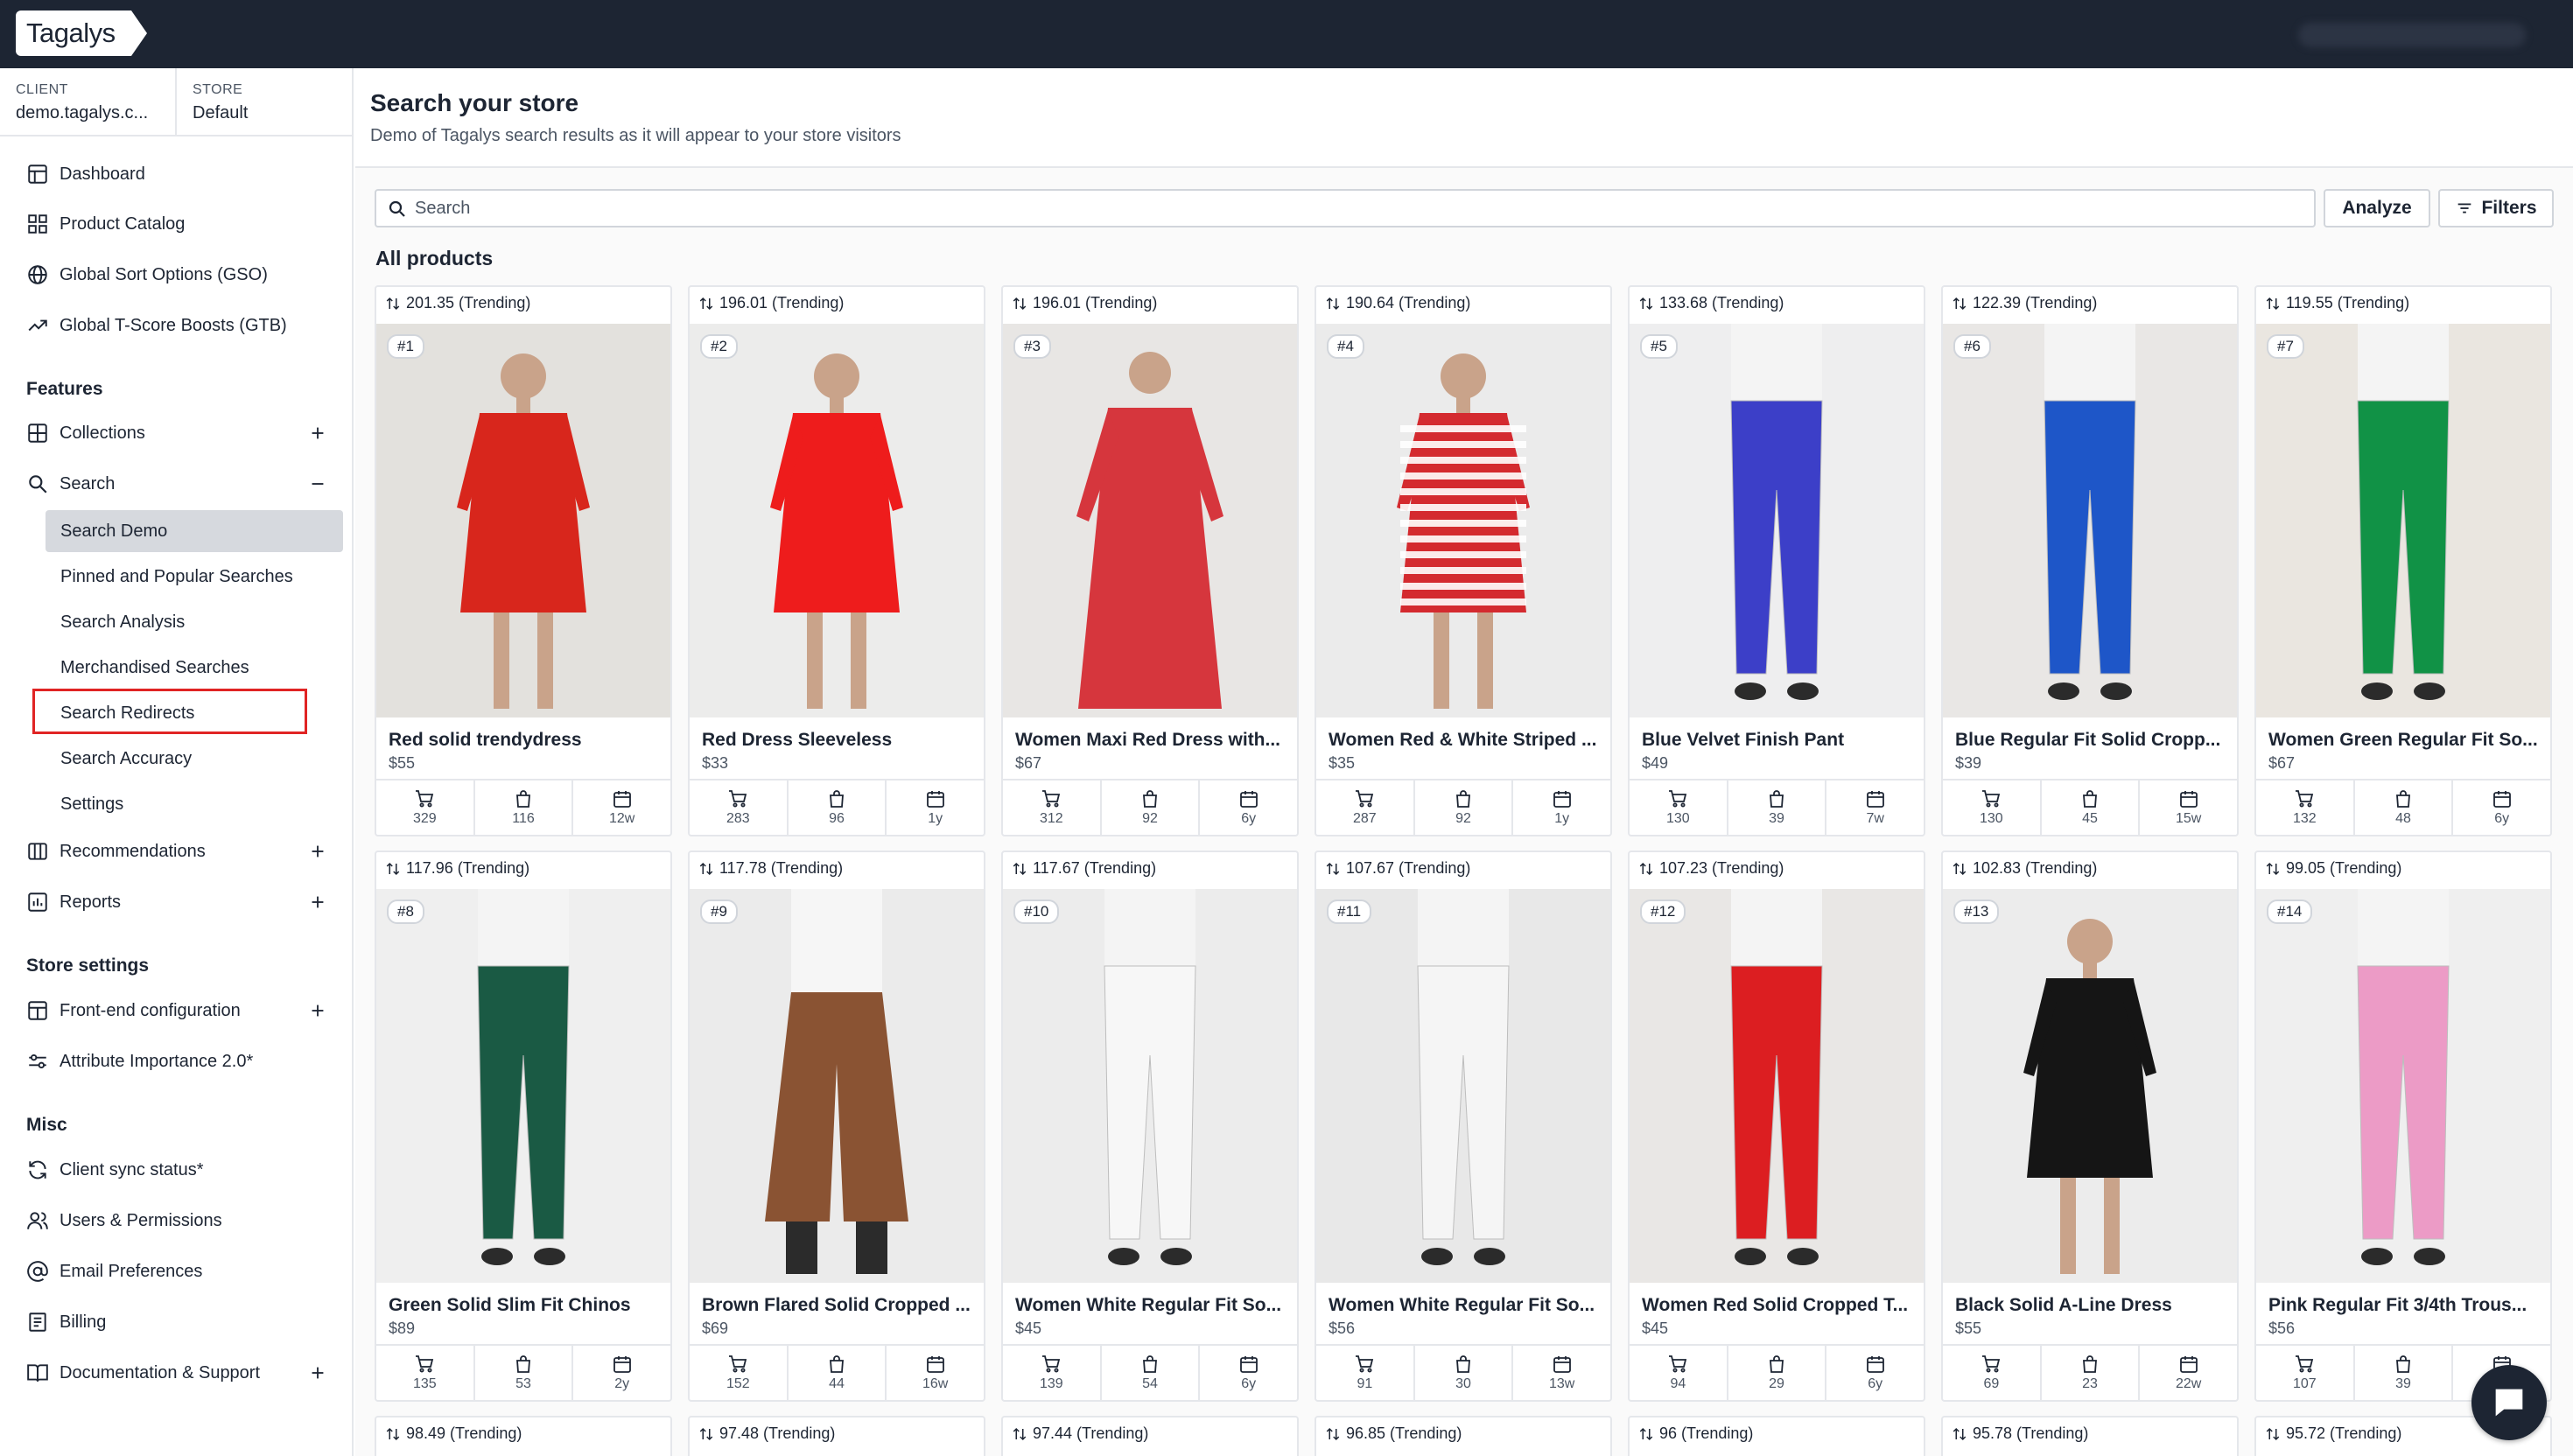 This screenshot has width=2573, height=1456. I want to click on product-card: 97.48 (Trending), so click(836, 1436).